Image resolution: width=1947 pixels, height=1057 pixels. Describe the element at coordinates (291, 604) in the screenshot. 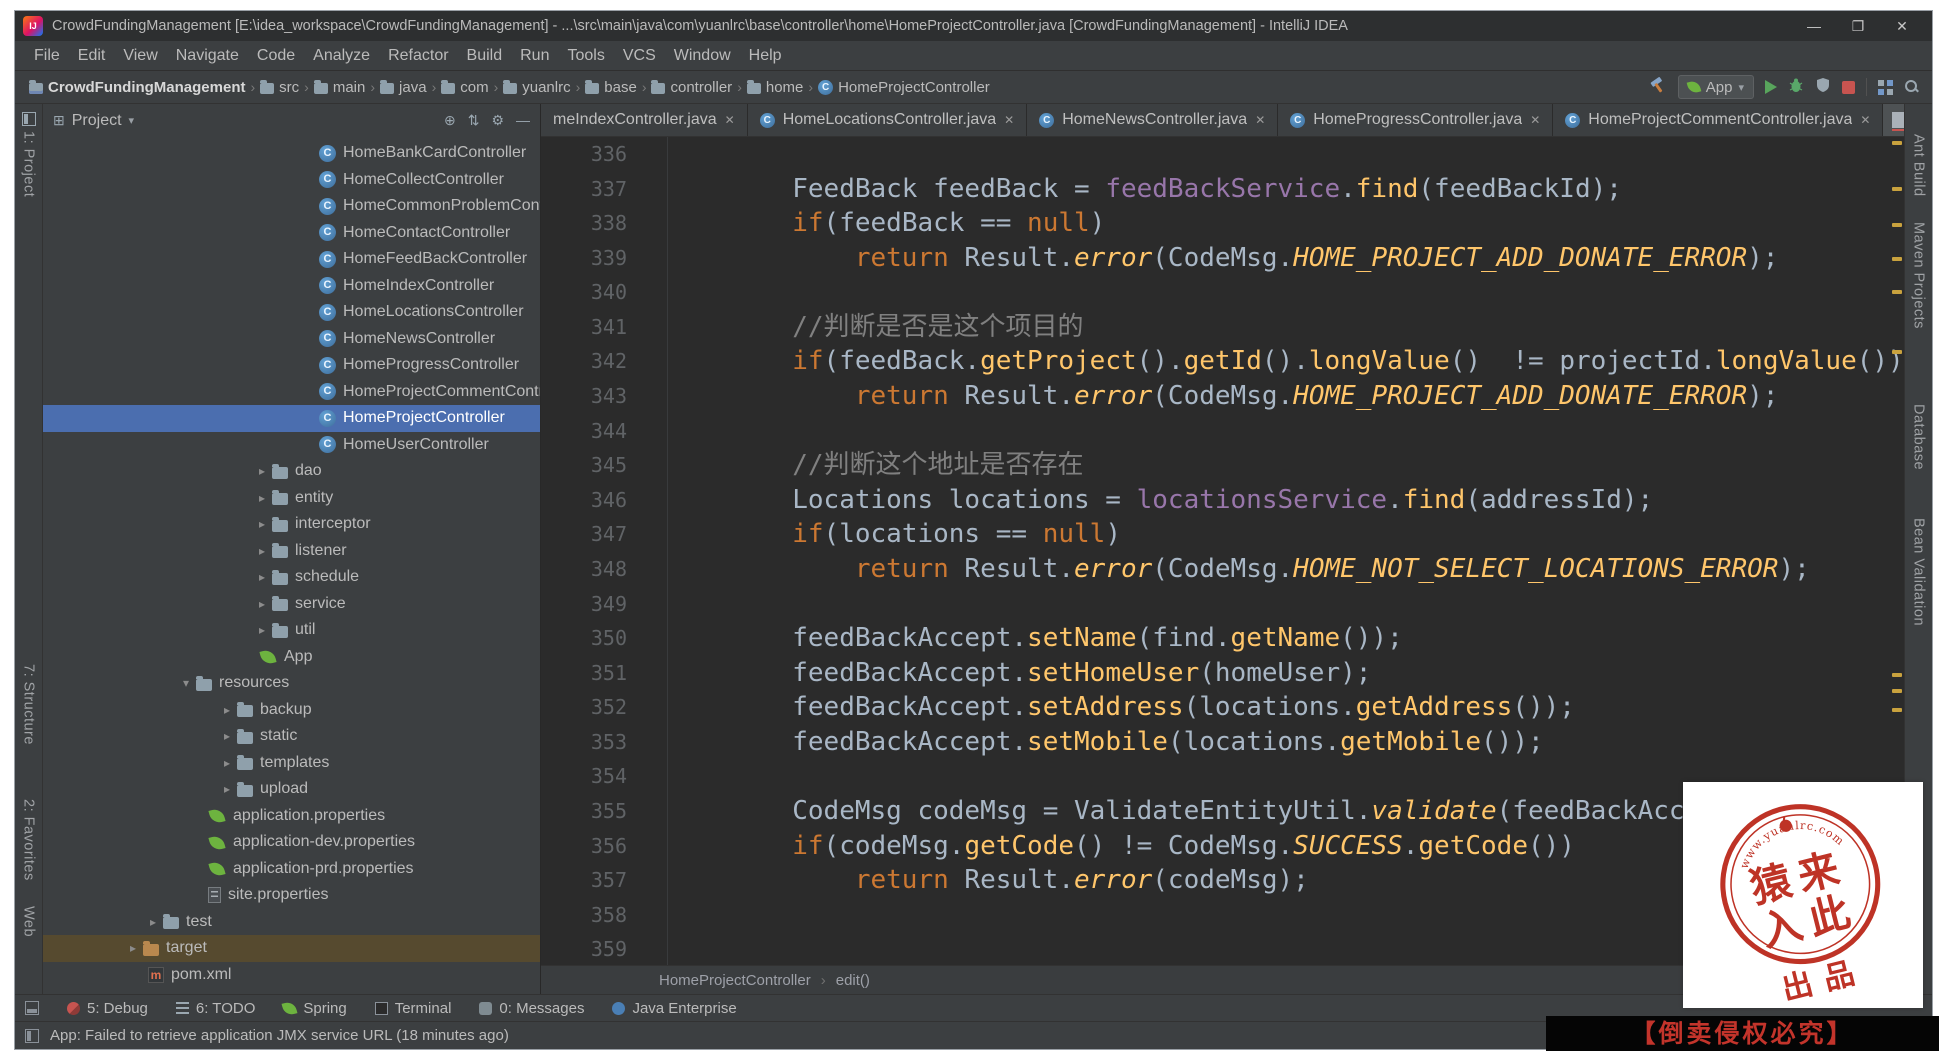

I see `tree-item-service: ▸ service` at that location.